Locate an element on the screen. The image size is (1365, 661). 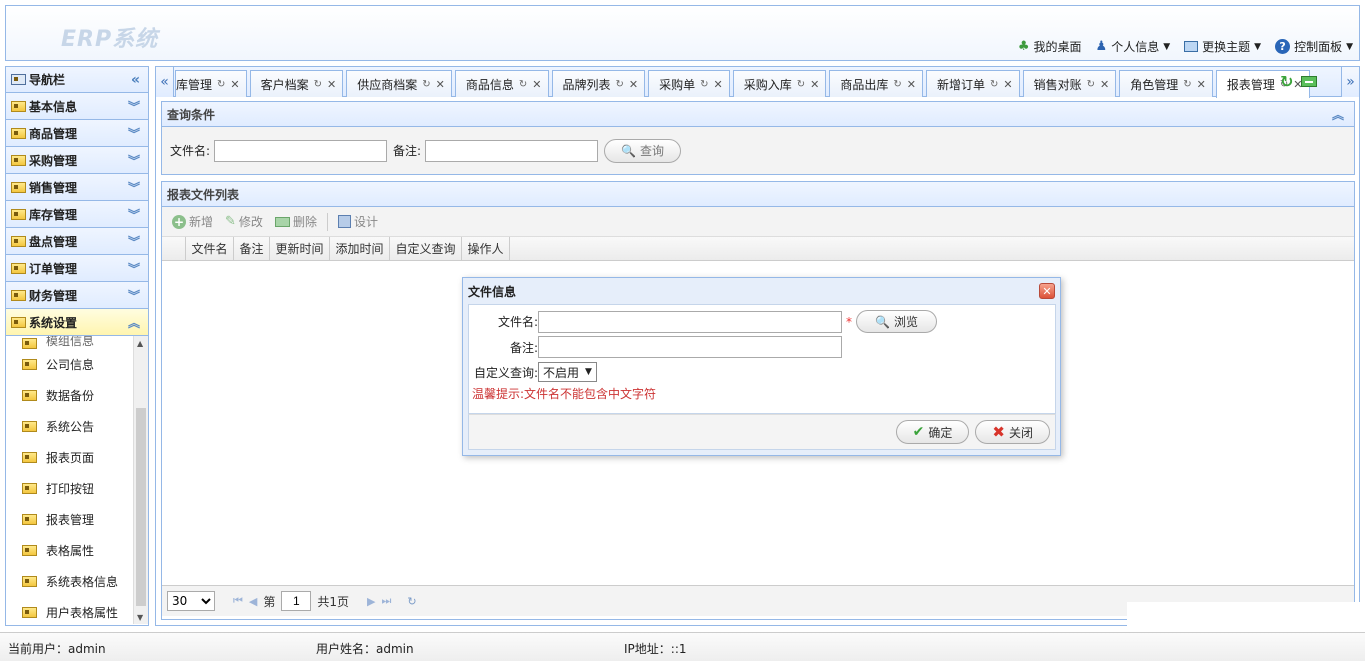
design-button: 设计 is located at coordinates (358, 221).